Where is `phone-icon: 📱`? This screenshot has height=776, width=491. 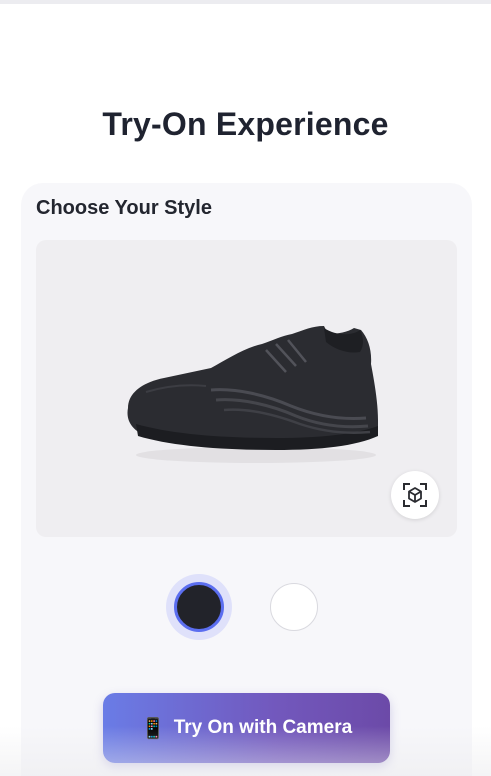 phone-icon: 📱 is located at coordinates (153, 728).